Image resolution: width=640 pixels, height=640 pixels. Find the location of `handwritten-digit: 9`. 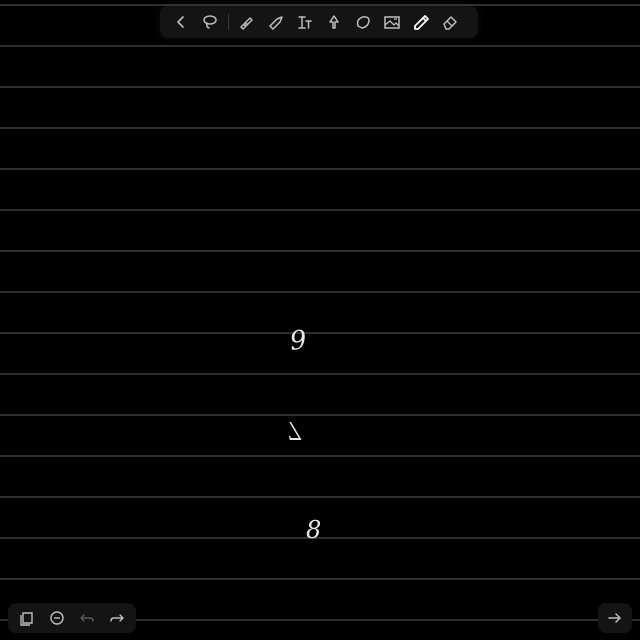

handwritten-digit: 9 is located at coordinates (298, 341).